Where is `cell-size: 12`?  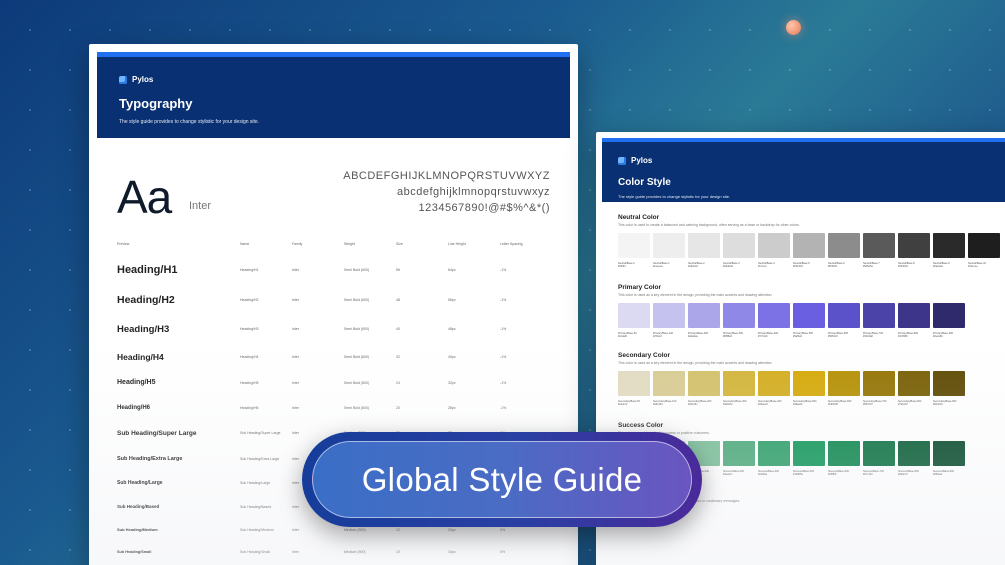
cell-size: 12 is located at coordinates (398, 529).